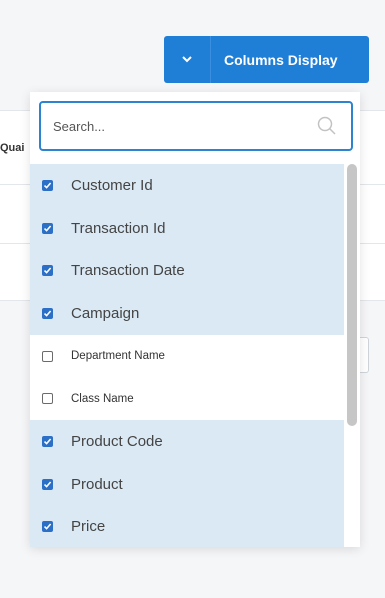 Image resolution: width=385 pixels, height=598 pixels. I want to click on search-box, so click(196, 126).